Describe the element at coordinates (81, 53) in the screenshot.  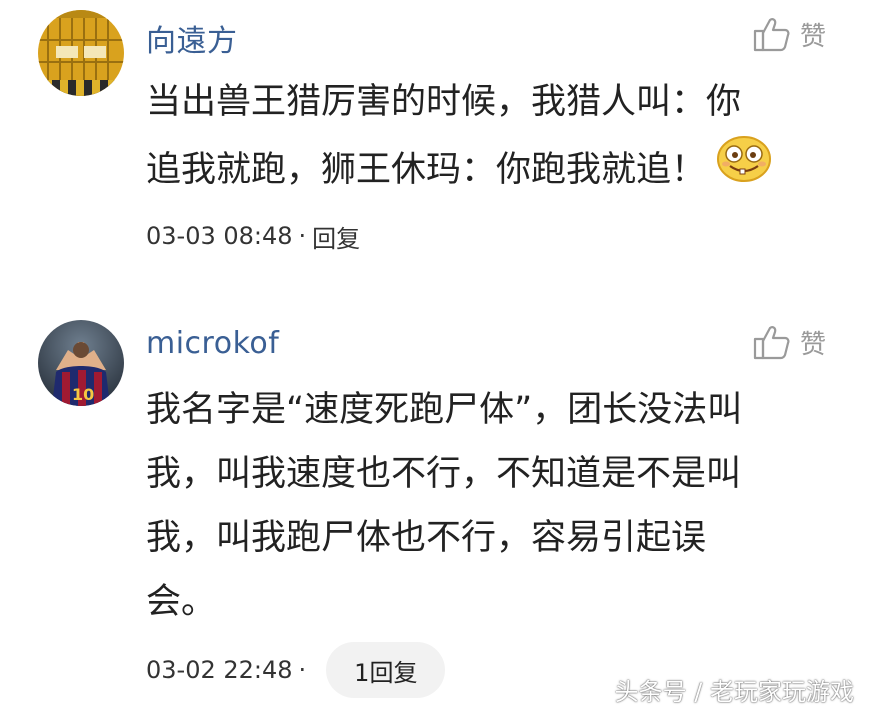
I see `avatar` at that location.